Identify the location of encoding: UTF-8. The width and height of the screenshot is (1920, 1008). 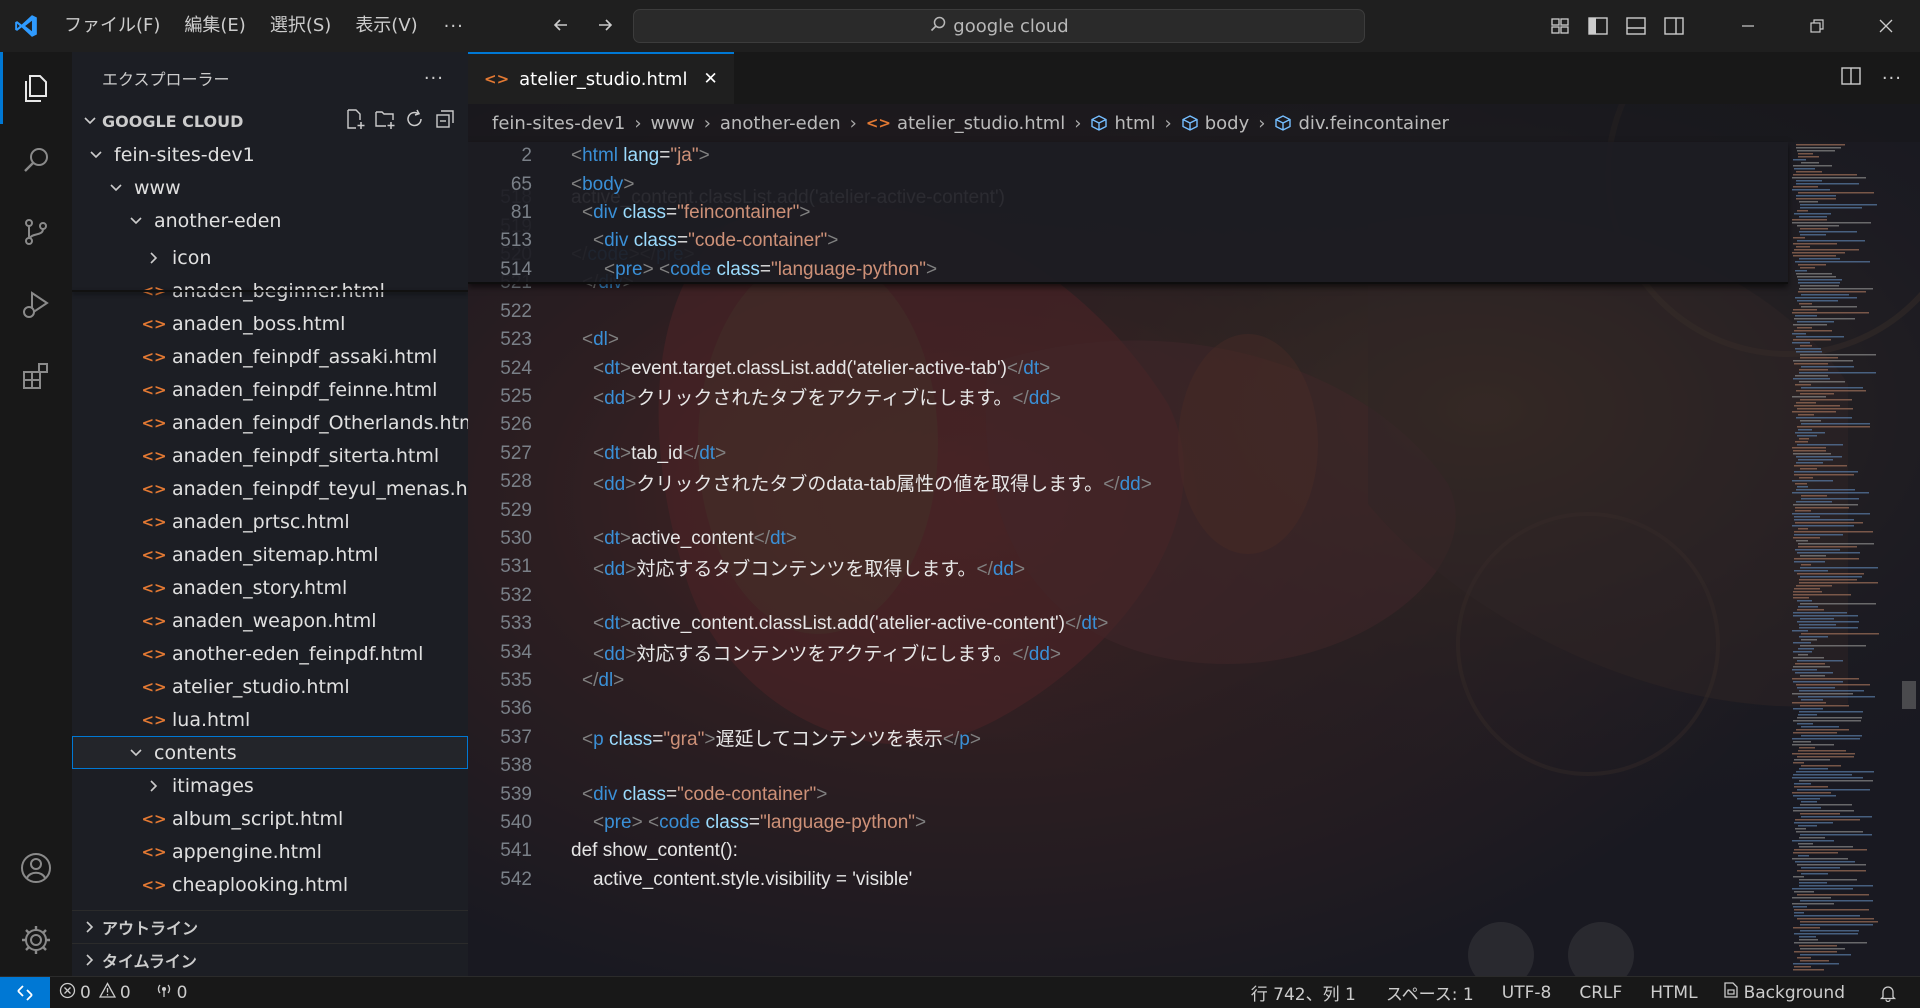
(1527, 992).